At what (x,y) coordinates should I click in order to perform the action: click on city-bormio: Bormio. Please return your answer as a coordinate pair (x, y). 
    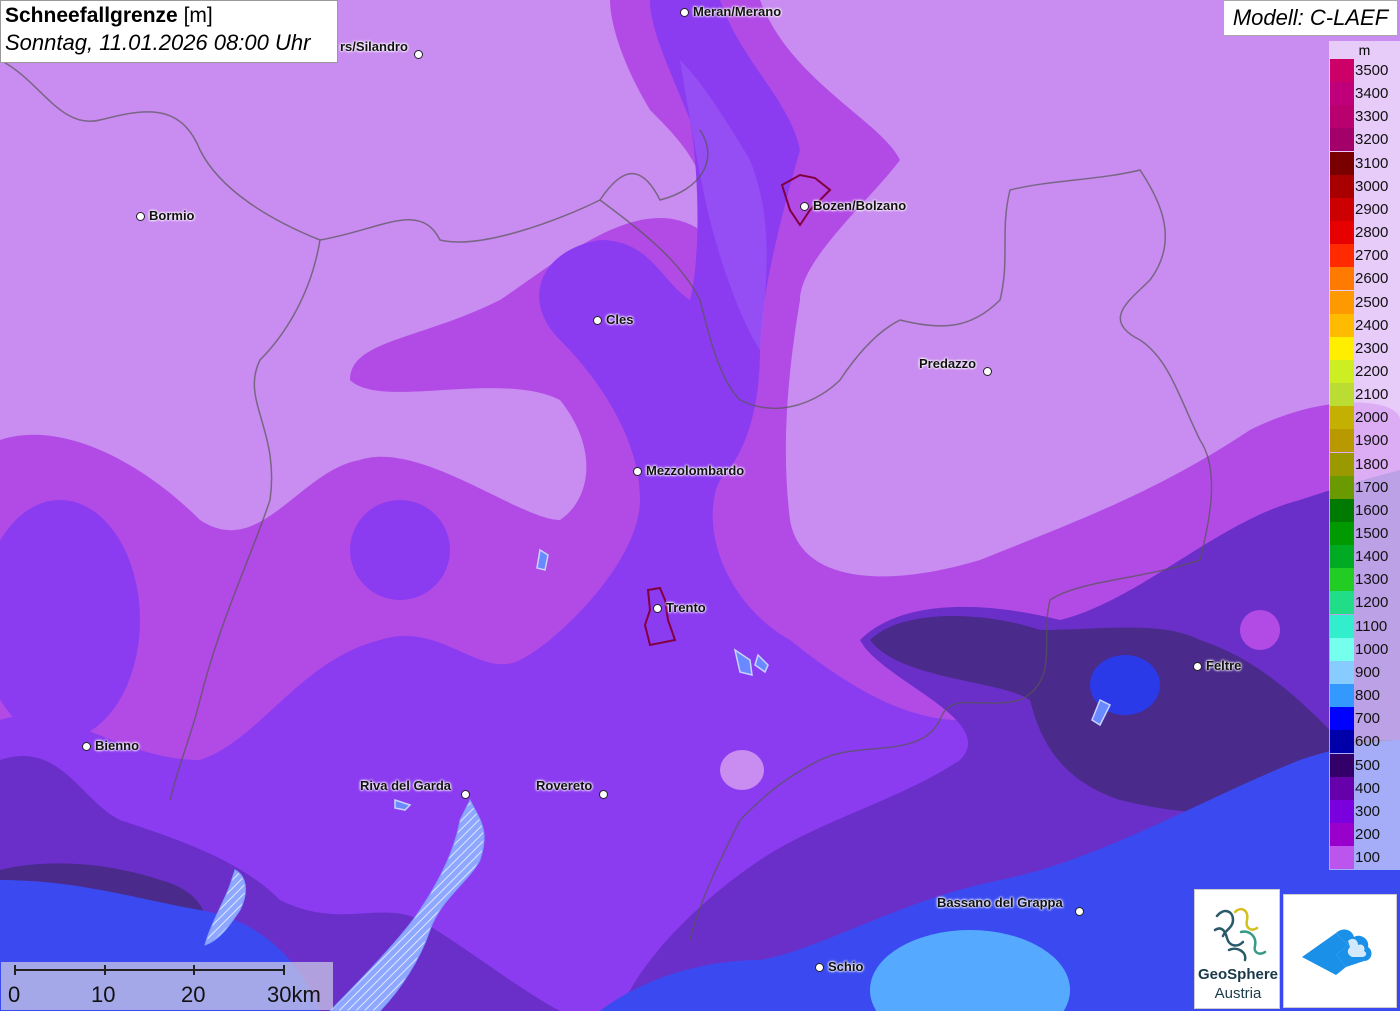
    Looking at the image, I should click on (165, 217).